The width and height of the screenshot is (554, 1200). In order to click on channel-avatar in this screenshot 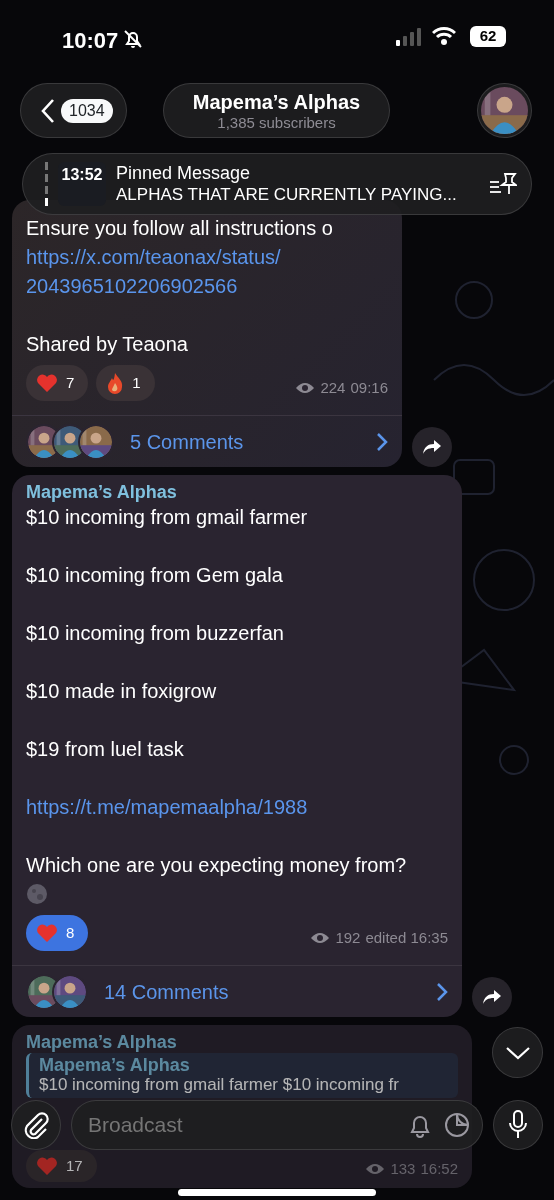, I will do `click(504, 110)`.